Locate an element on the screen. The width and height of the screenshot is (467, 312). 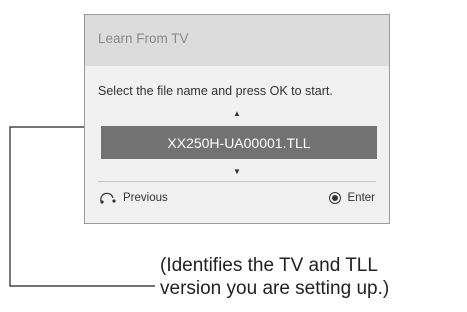
scroll-up-arrow-icon: ▲ is located at coordinates (237, 114).